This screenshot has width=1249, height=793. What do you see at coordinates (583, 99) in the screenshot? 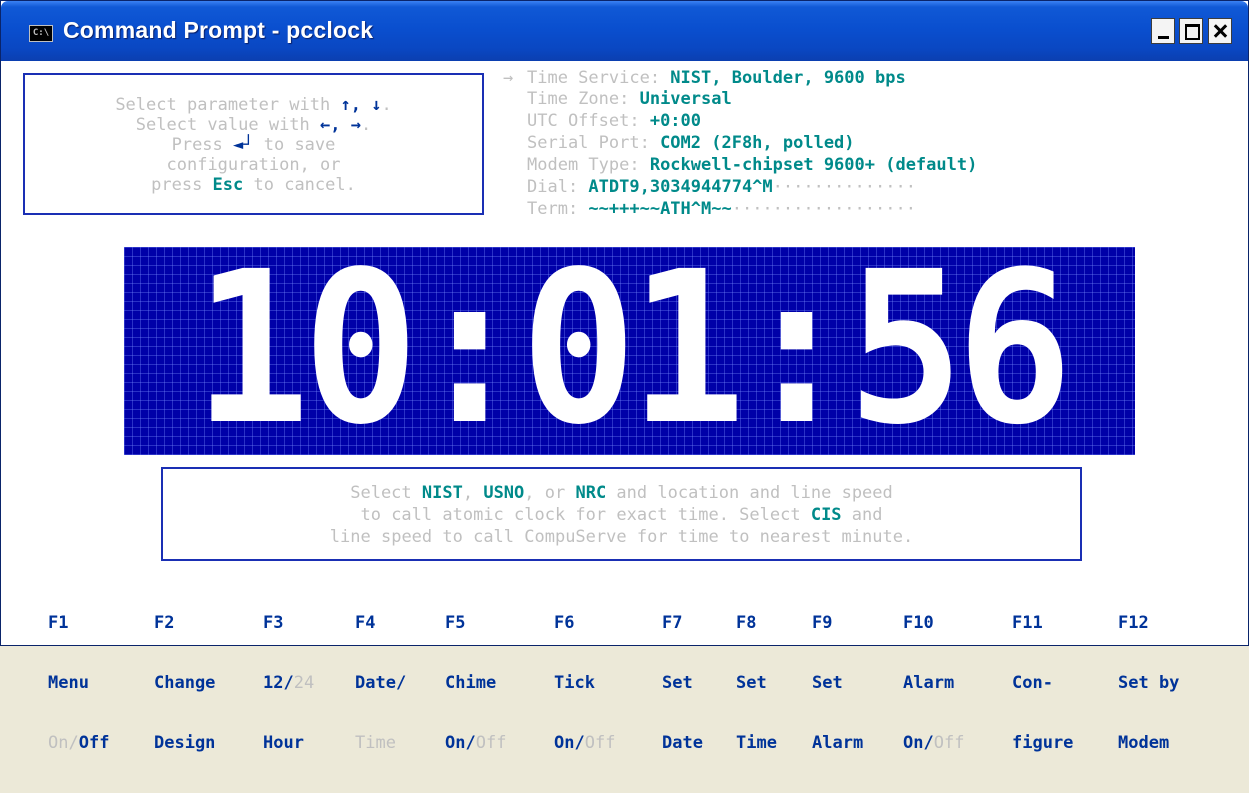
I see `setting-label: Time Zone:` at bounding box center [583, 99].